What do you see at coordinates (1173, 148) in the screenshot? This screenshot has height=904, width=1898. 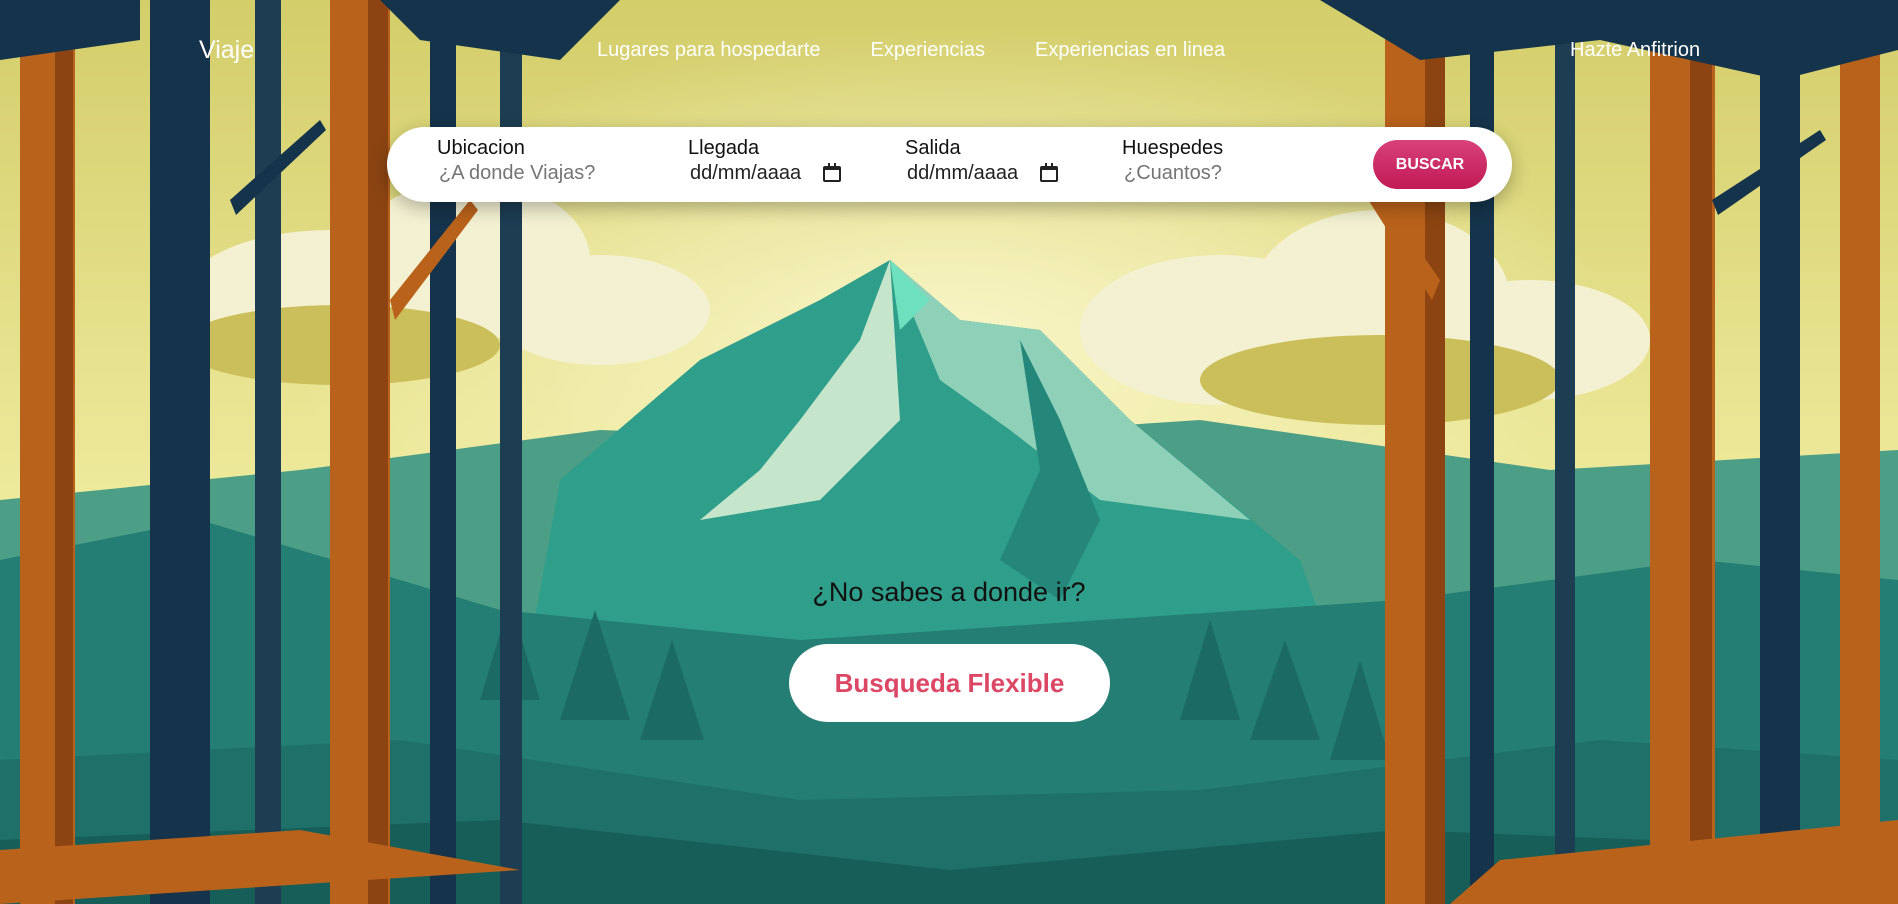 I see `guests-label: Huespedes` at bounding box center [1173, 148].